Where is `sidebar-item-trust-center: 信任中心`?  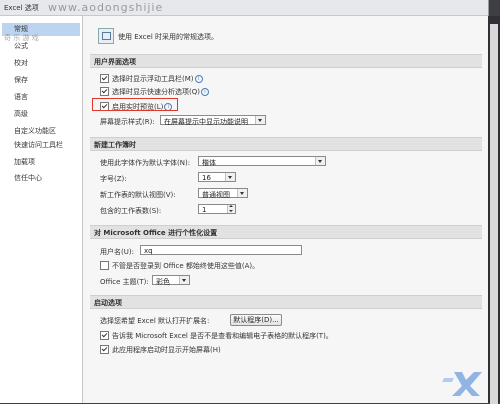
sidebar-item-trust-center: 信任中心 is located at coordinates (41, 178).